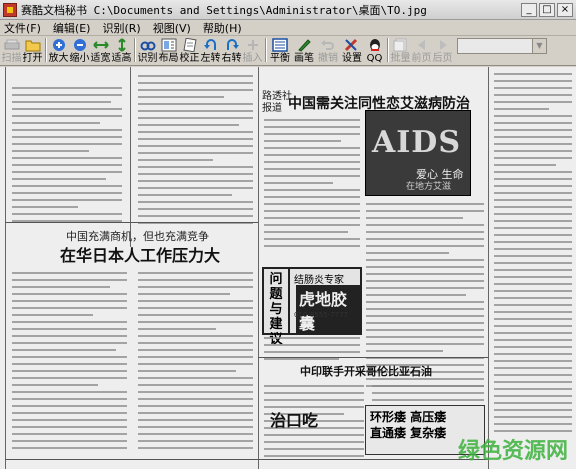 The width and height of the screenshot is (576, 469). I want to click on footer-rule, so click(246, 459).